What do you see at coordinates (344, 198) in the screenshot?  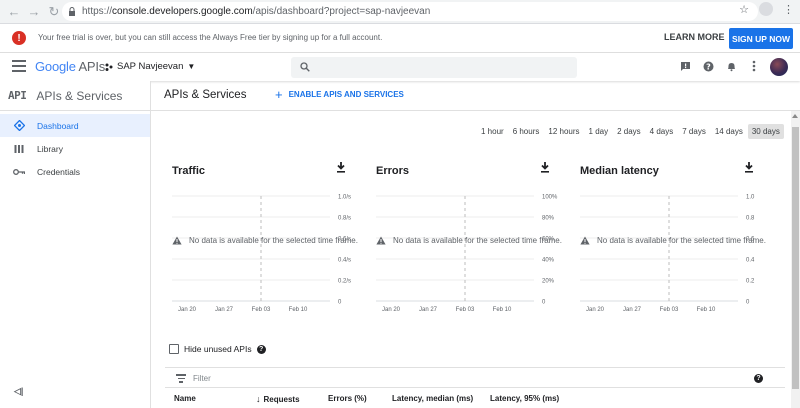 I see `y-tick-label: 1.0/s` at bounding box center [344, 198].